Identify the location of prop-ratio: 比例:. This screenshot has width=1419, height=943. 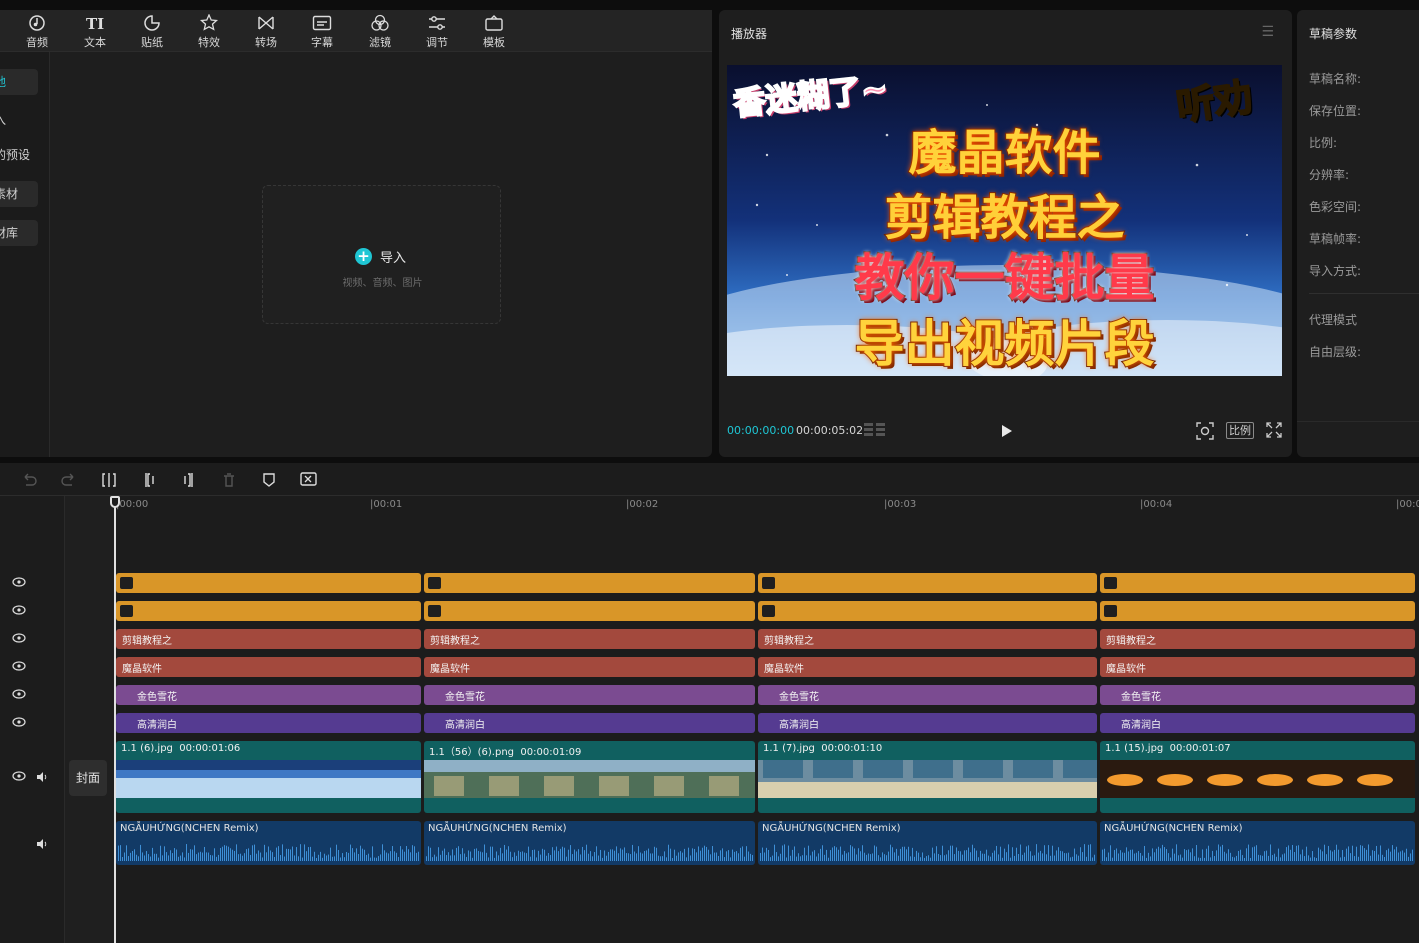
(1323, 143).